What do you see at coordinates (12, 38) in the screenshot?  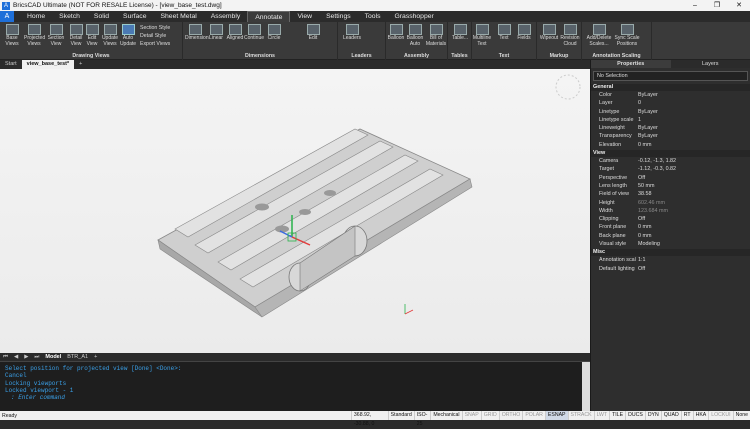 I see `base-views-button: Base Views` at bounding box center [12, 38].